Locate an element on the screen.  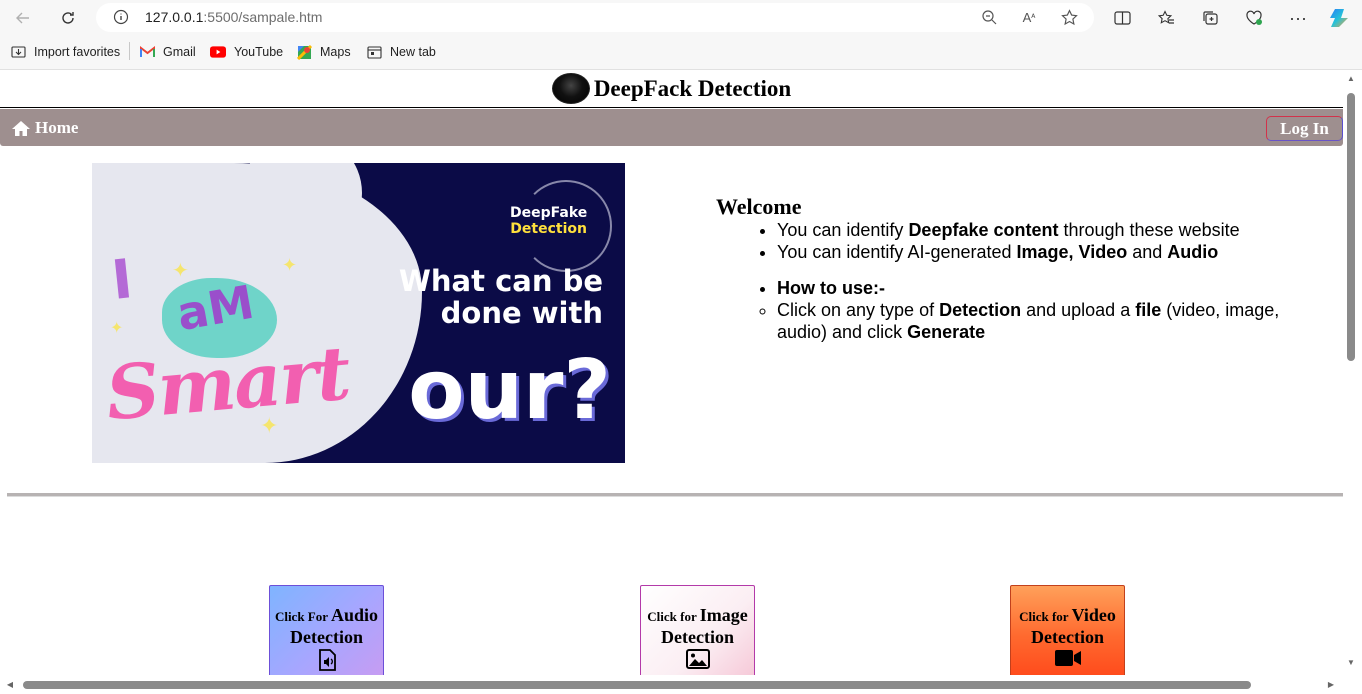
split-screen-icon is located at coordinates (1122, 18).